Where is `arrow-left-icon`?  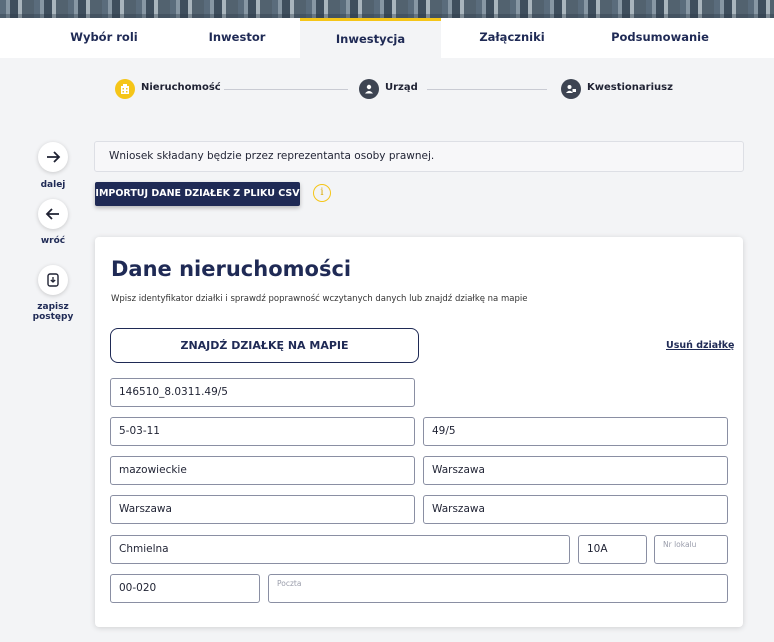
arrow-left-icon is located at coordinates (52, 214).